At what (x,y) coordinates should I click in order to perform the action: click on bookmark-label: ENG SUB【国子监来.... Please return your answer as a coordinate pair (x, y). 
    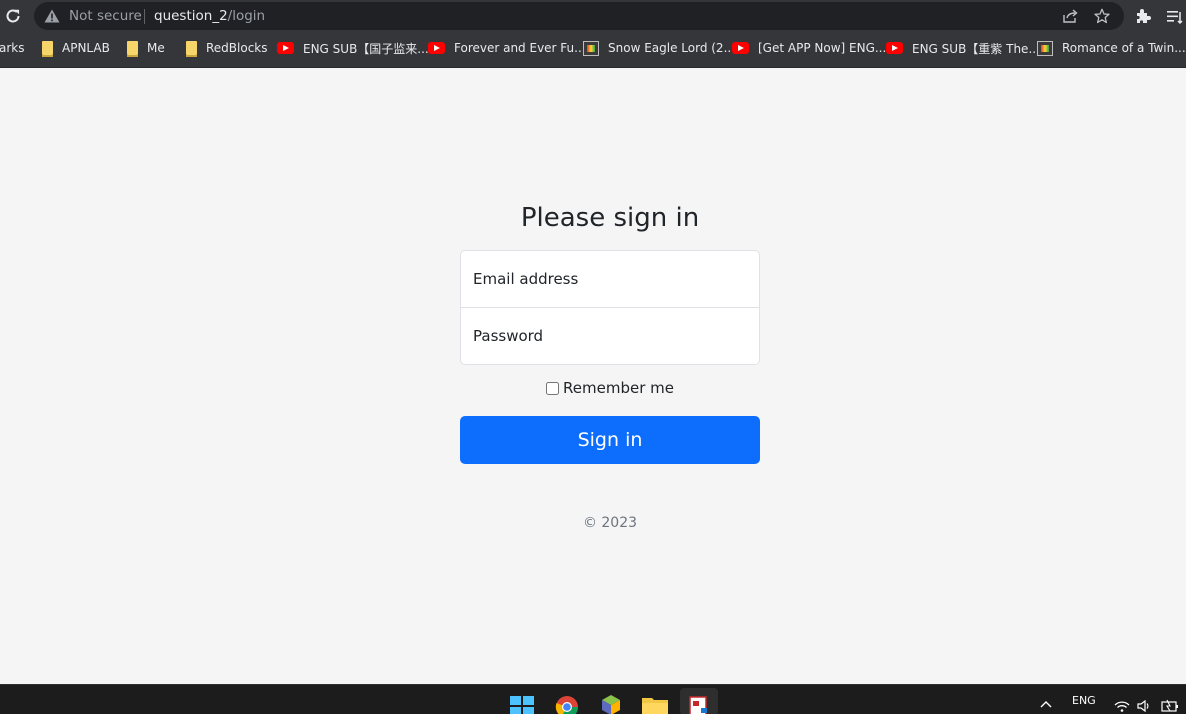
    Looking at the image, I should click on (366, 48).